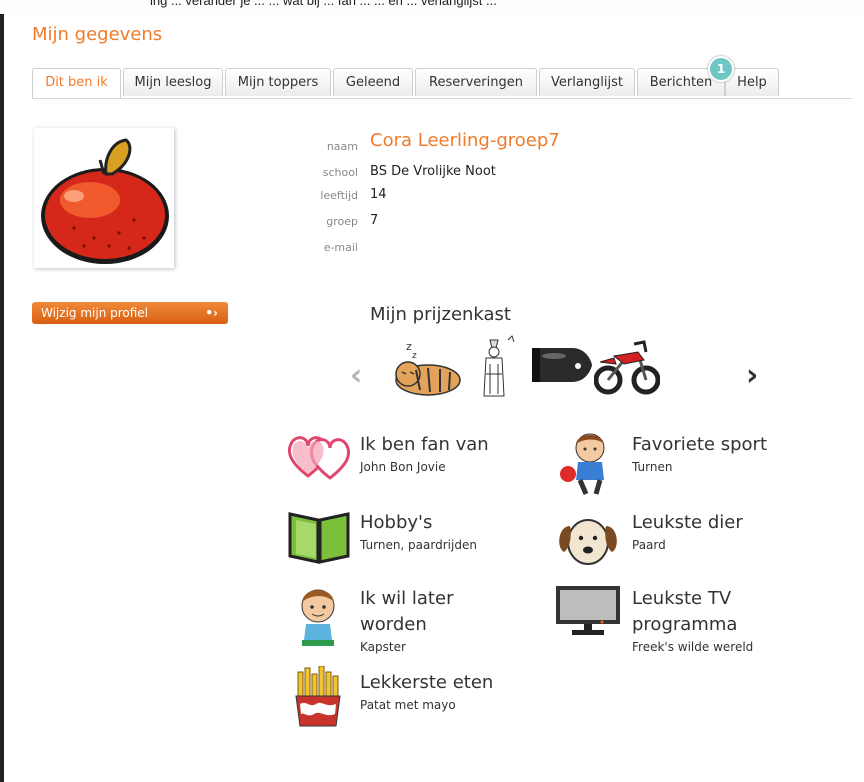 Image resolution: width=864 pixels, height=782 pixels. Describe the element at coordinates (403, 467) in the screenshot. I see `fav-fan-value: John Bon Jovie` at that location.